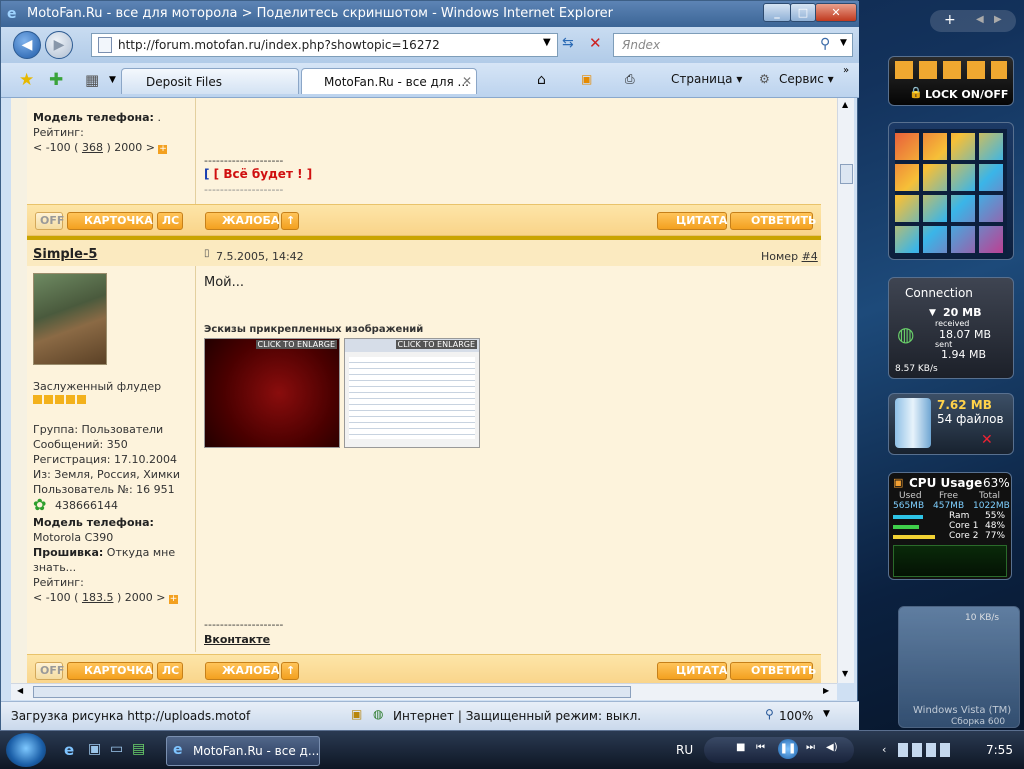  I want to click on stop-media-icon: ■, so click(740, 747).